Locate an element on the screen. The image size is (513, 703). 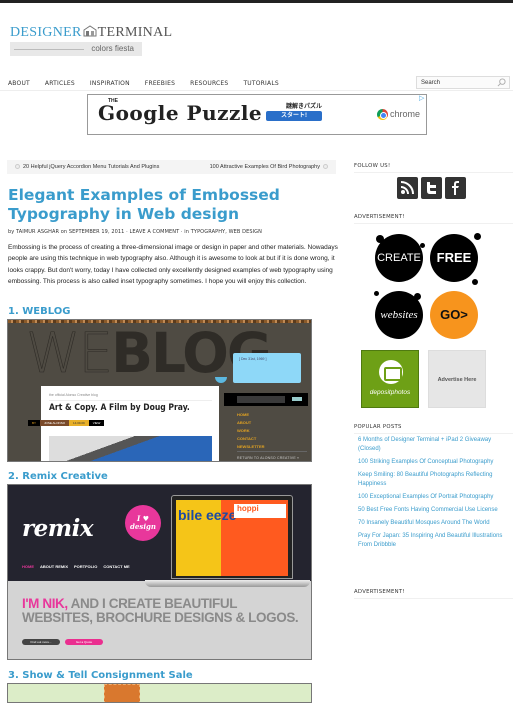
remix-nav-item: PORTFOLIO is located at coordinates (86, 566).